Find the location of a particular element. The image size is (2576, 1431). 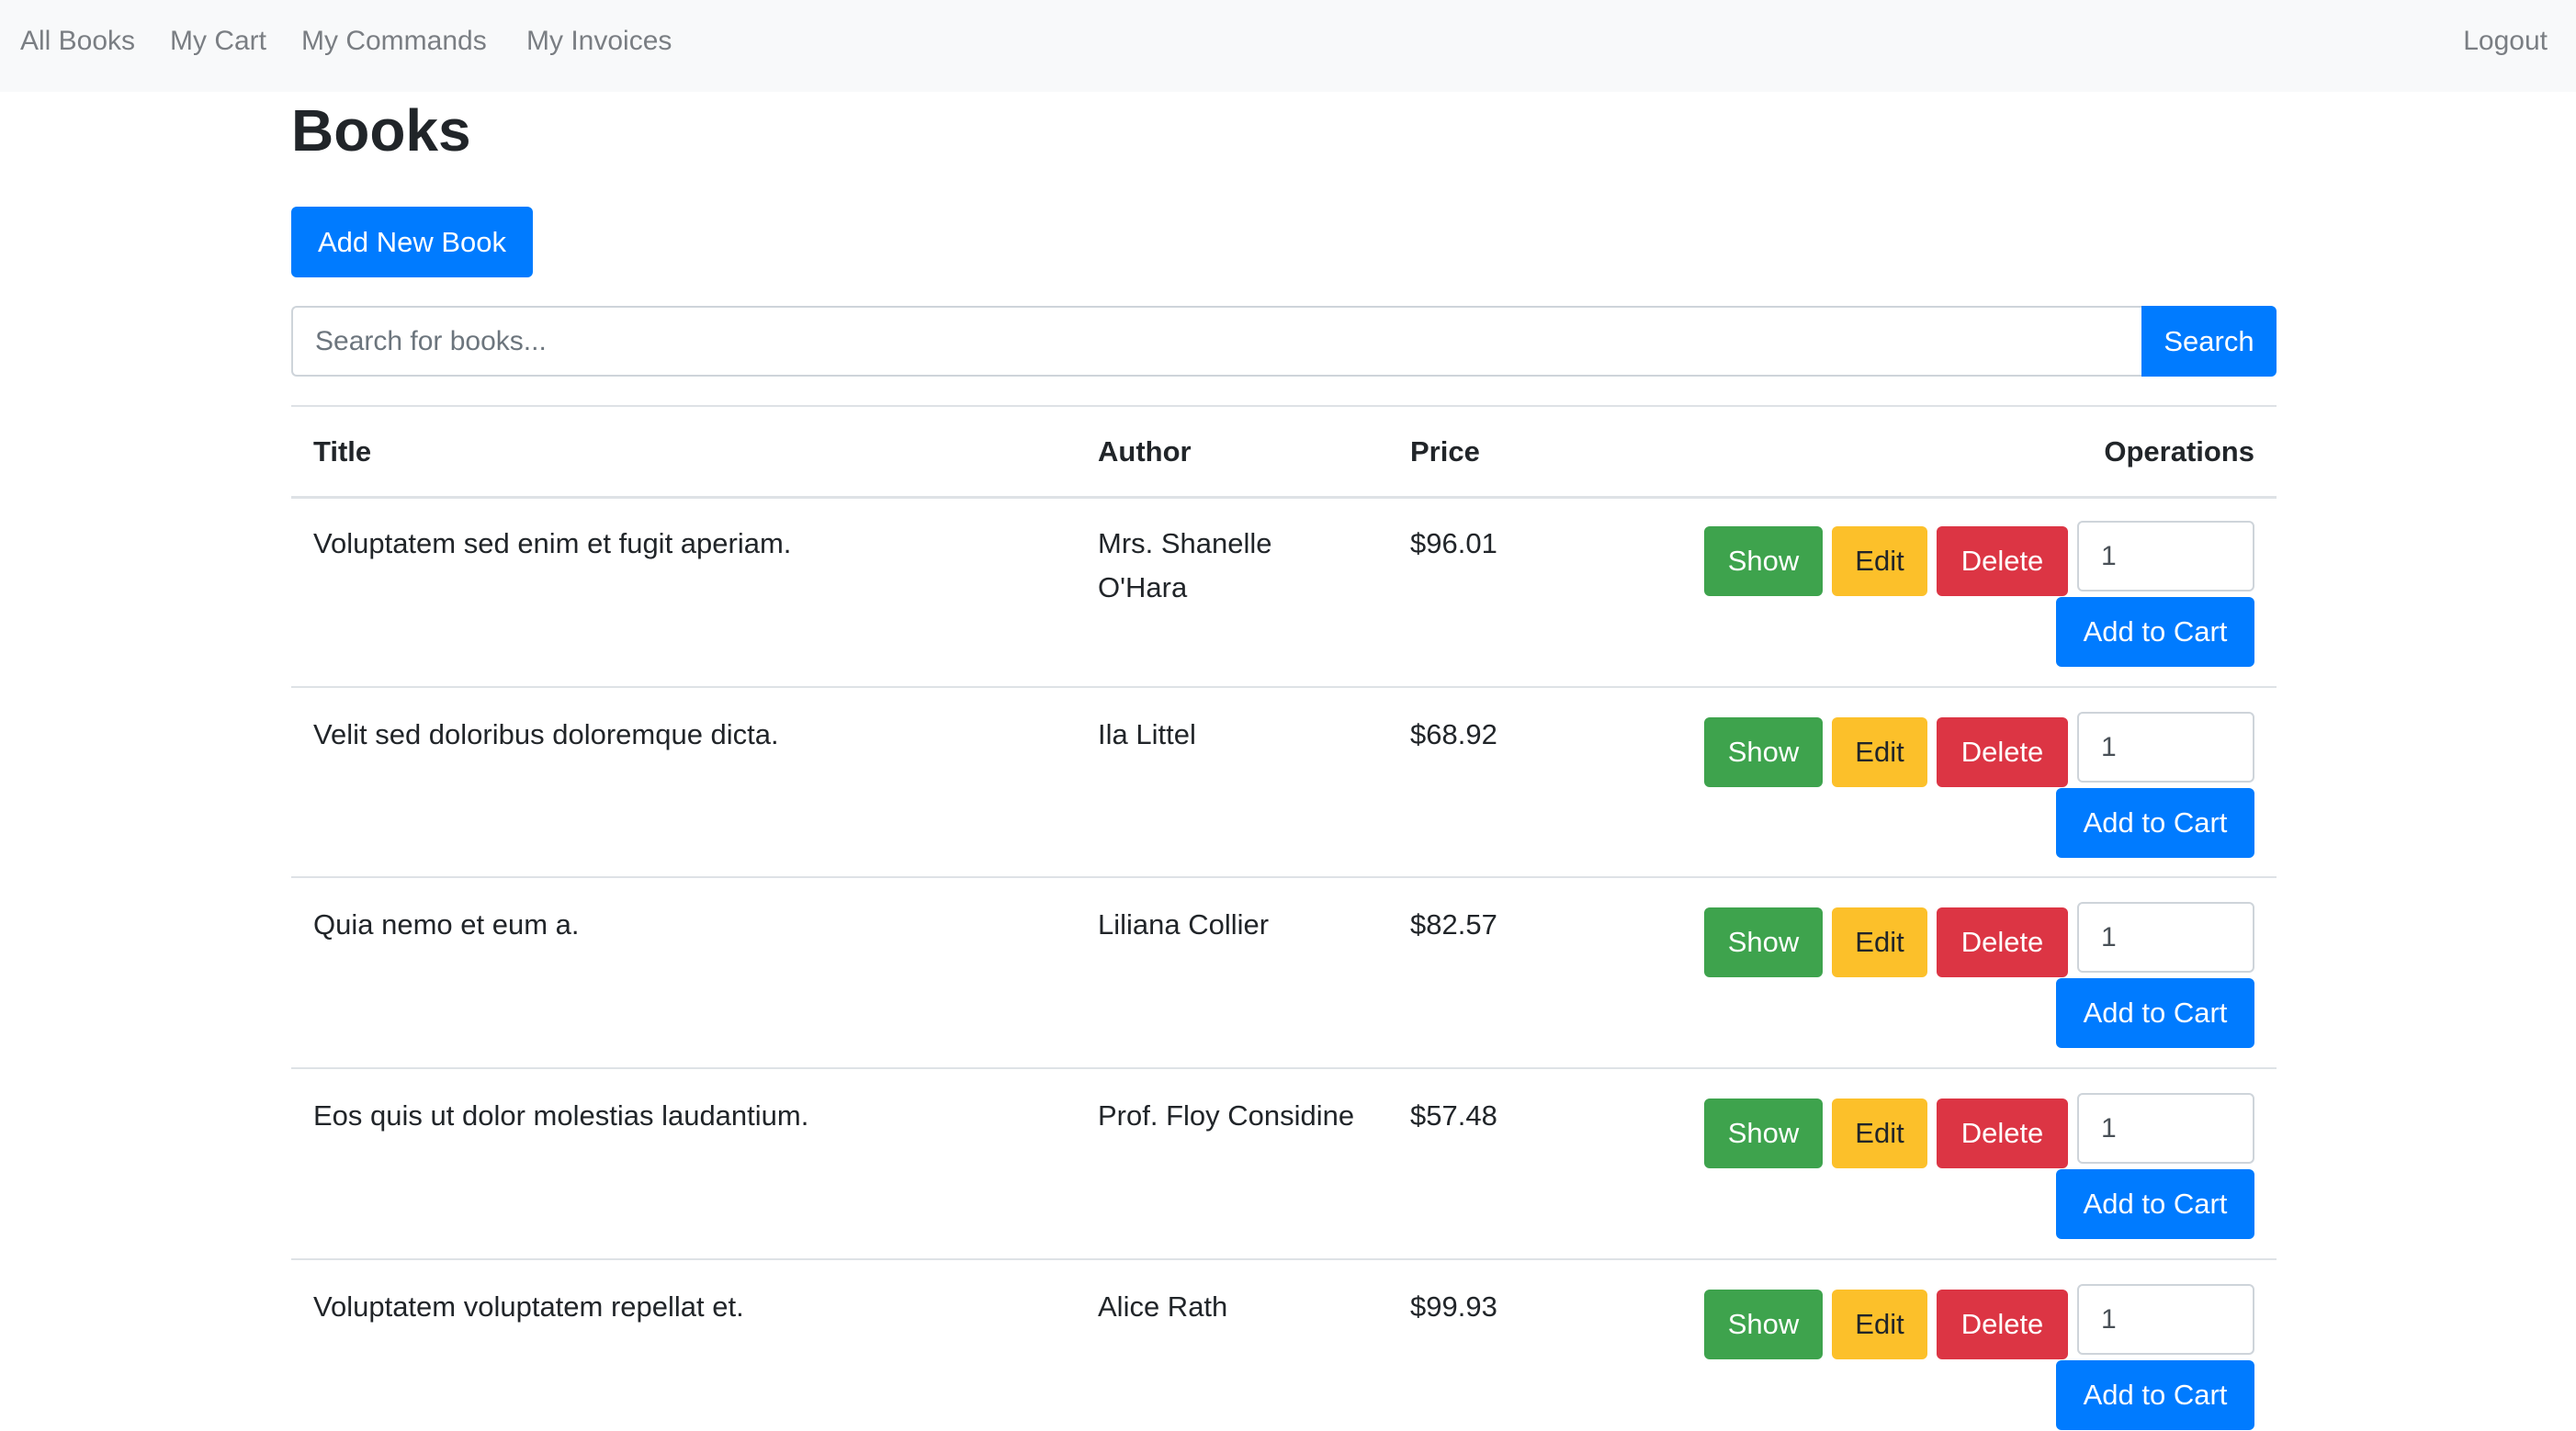

table-top-border is located at coordinates (1284, 406).